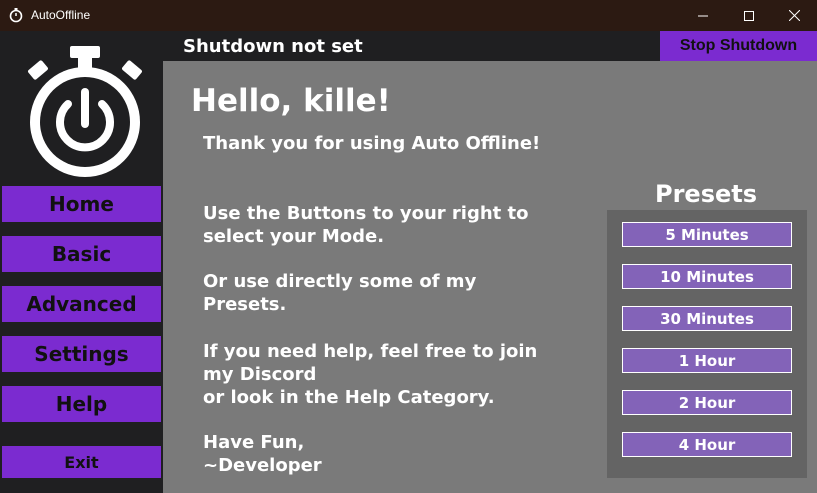 Image resolution: width=817 pixels, height=493 pixels. Describe the element at coordinates (245, 304) in the screenshot. I see `text-line: Presets.` at that location.